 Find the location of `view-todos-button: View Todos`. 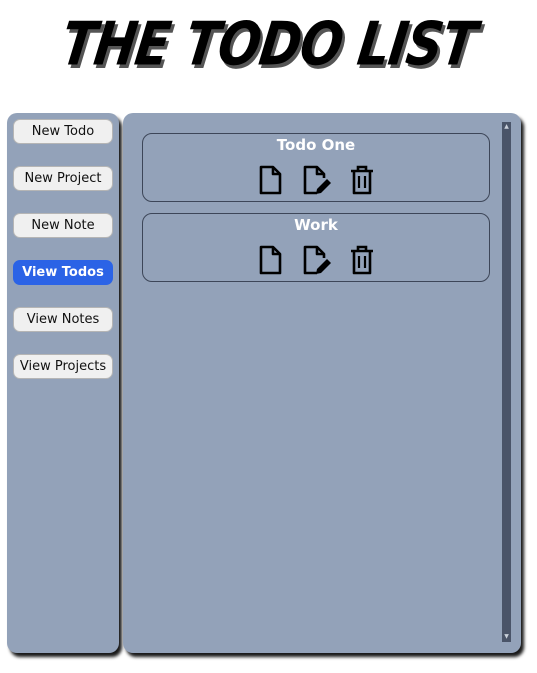

view-todos-button: View Todos is located at coordinates (63, 272).